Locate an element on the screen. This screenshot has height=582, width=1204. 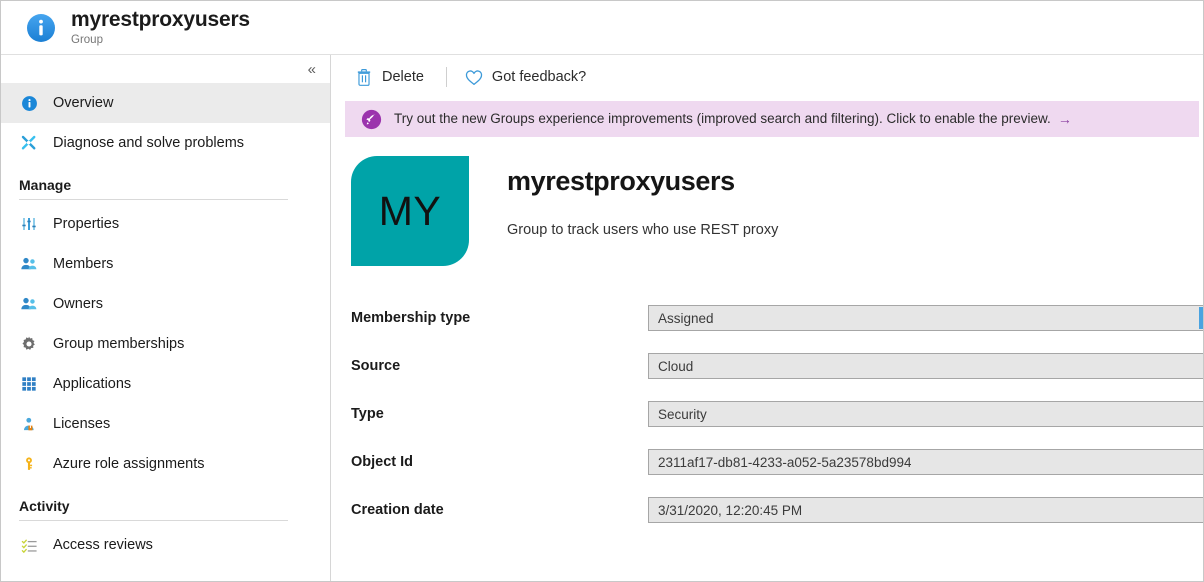
sidebar-item-group-memberships: Group memberships is located at coordinates (165, 344).